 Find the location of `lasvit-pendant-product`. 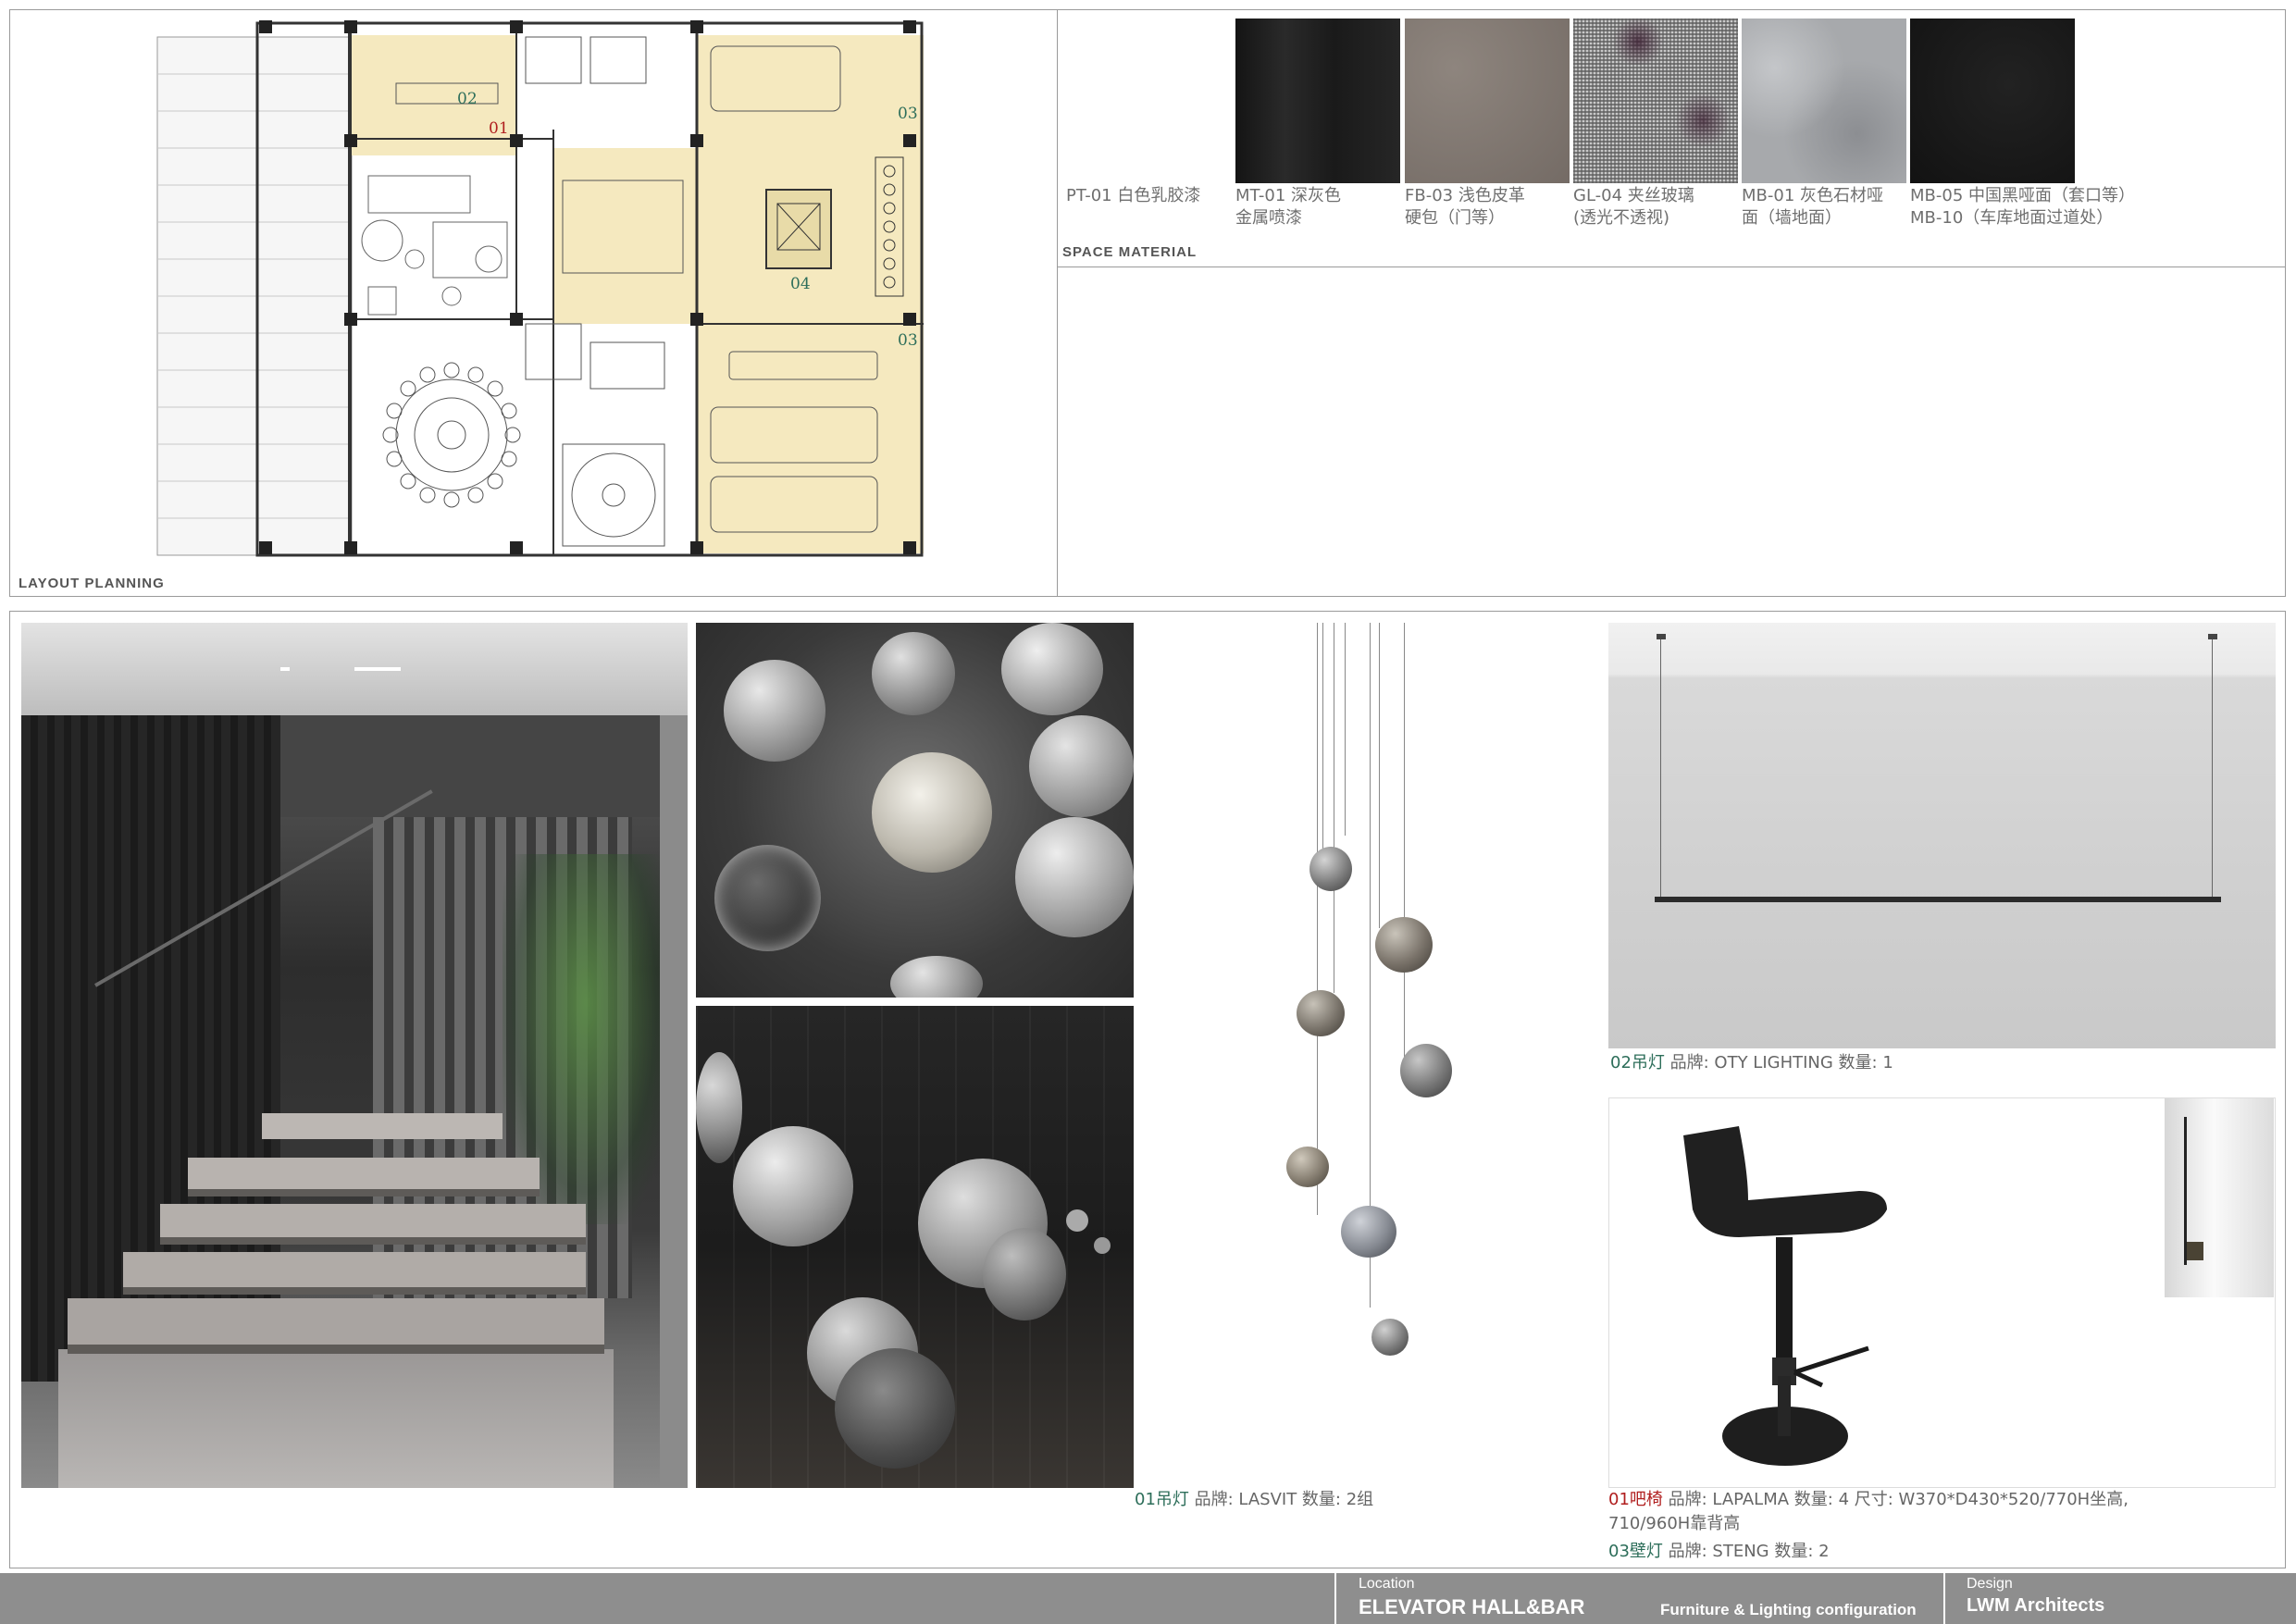

lasvit-pendant-product is located at coordinates (1372, 1055).